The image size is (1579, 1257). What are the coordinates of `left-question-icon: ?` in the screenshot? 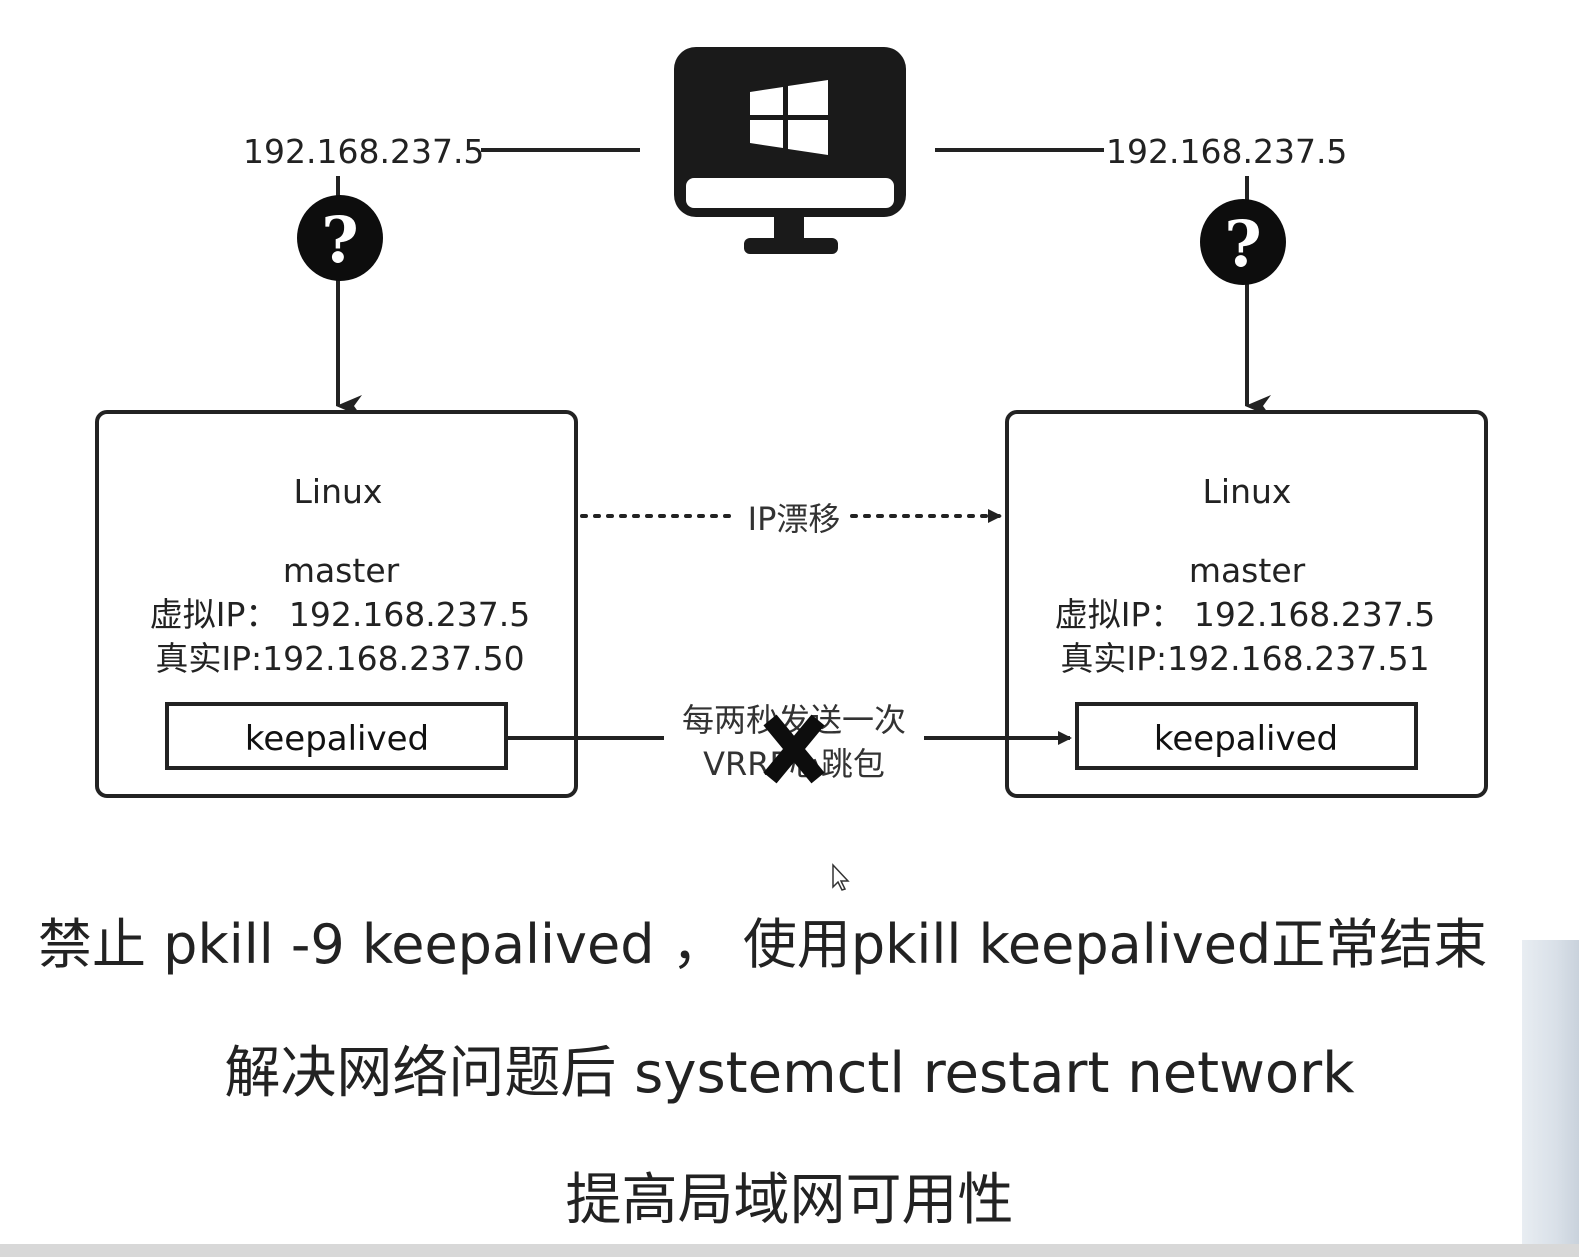 It's located at (340, 238).